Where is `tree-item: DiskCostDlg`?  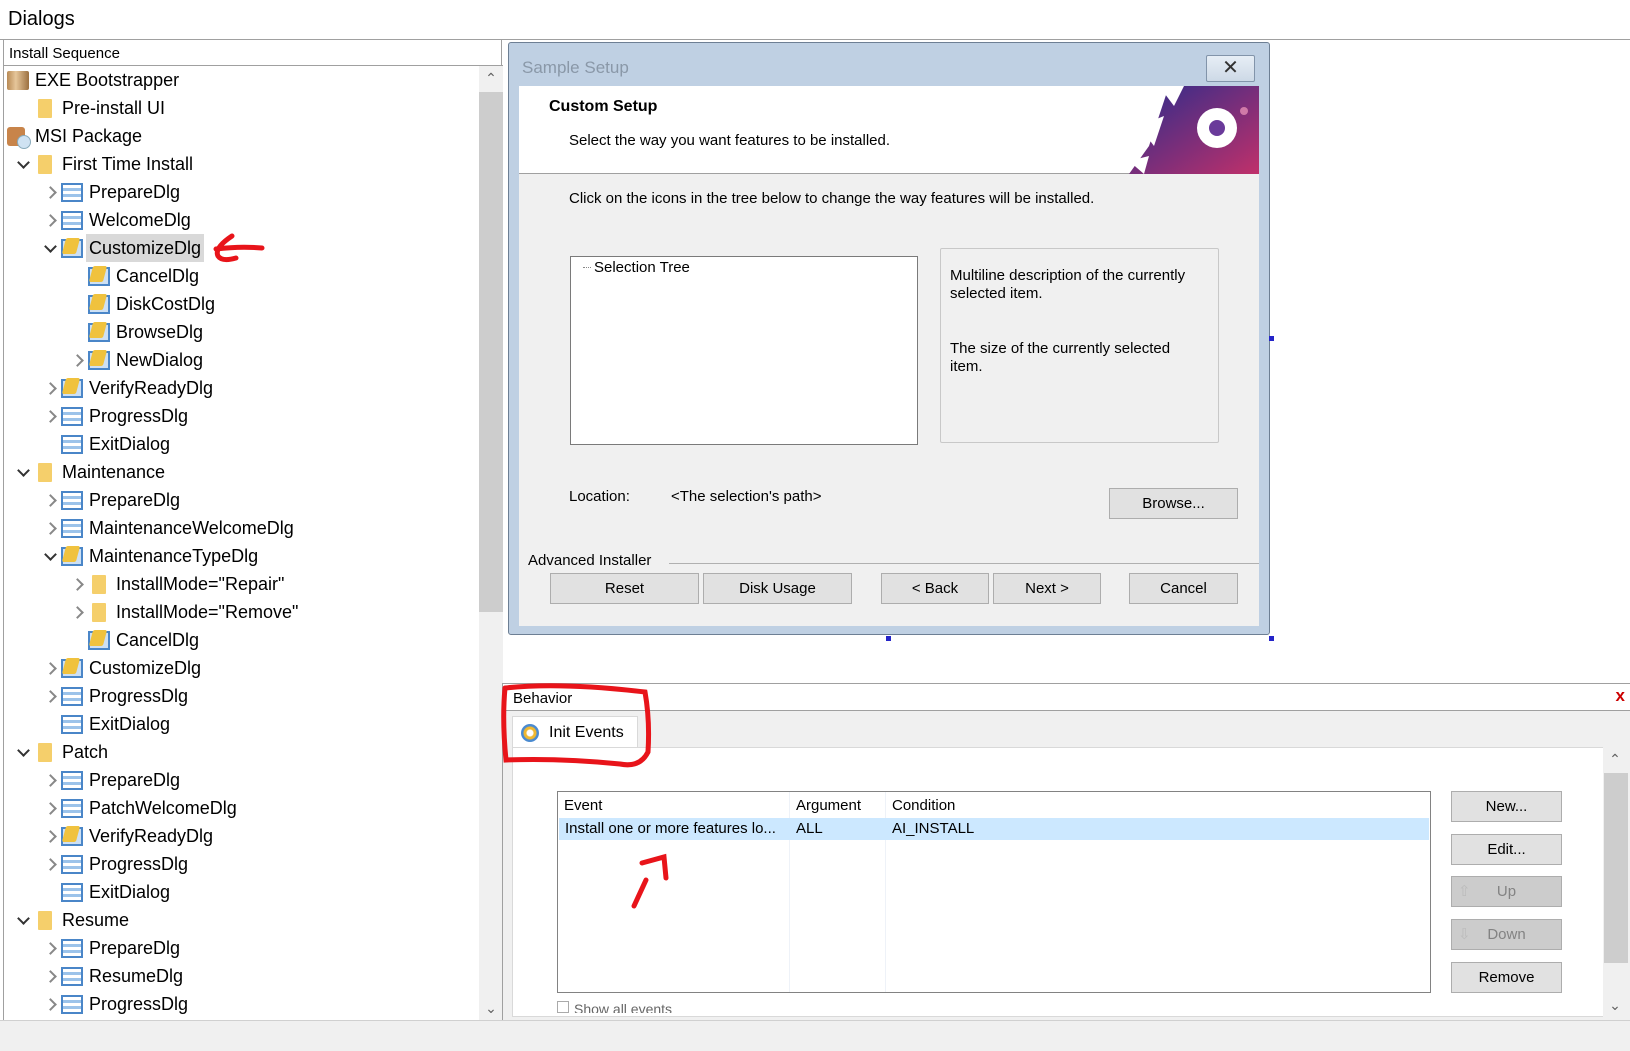
tree-item: DiskCostDlg is located at coordinates (239, 304).